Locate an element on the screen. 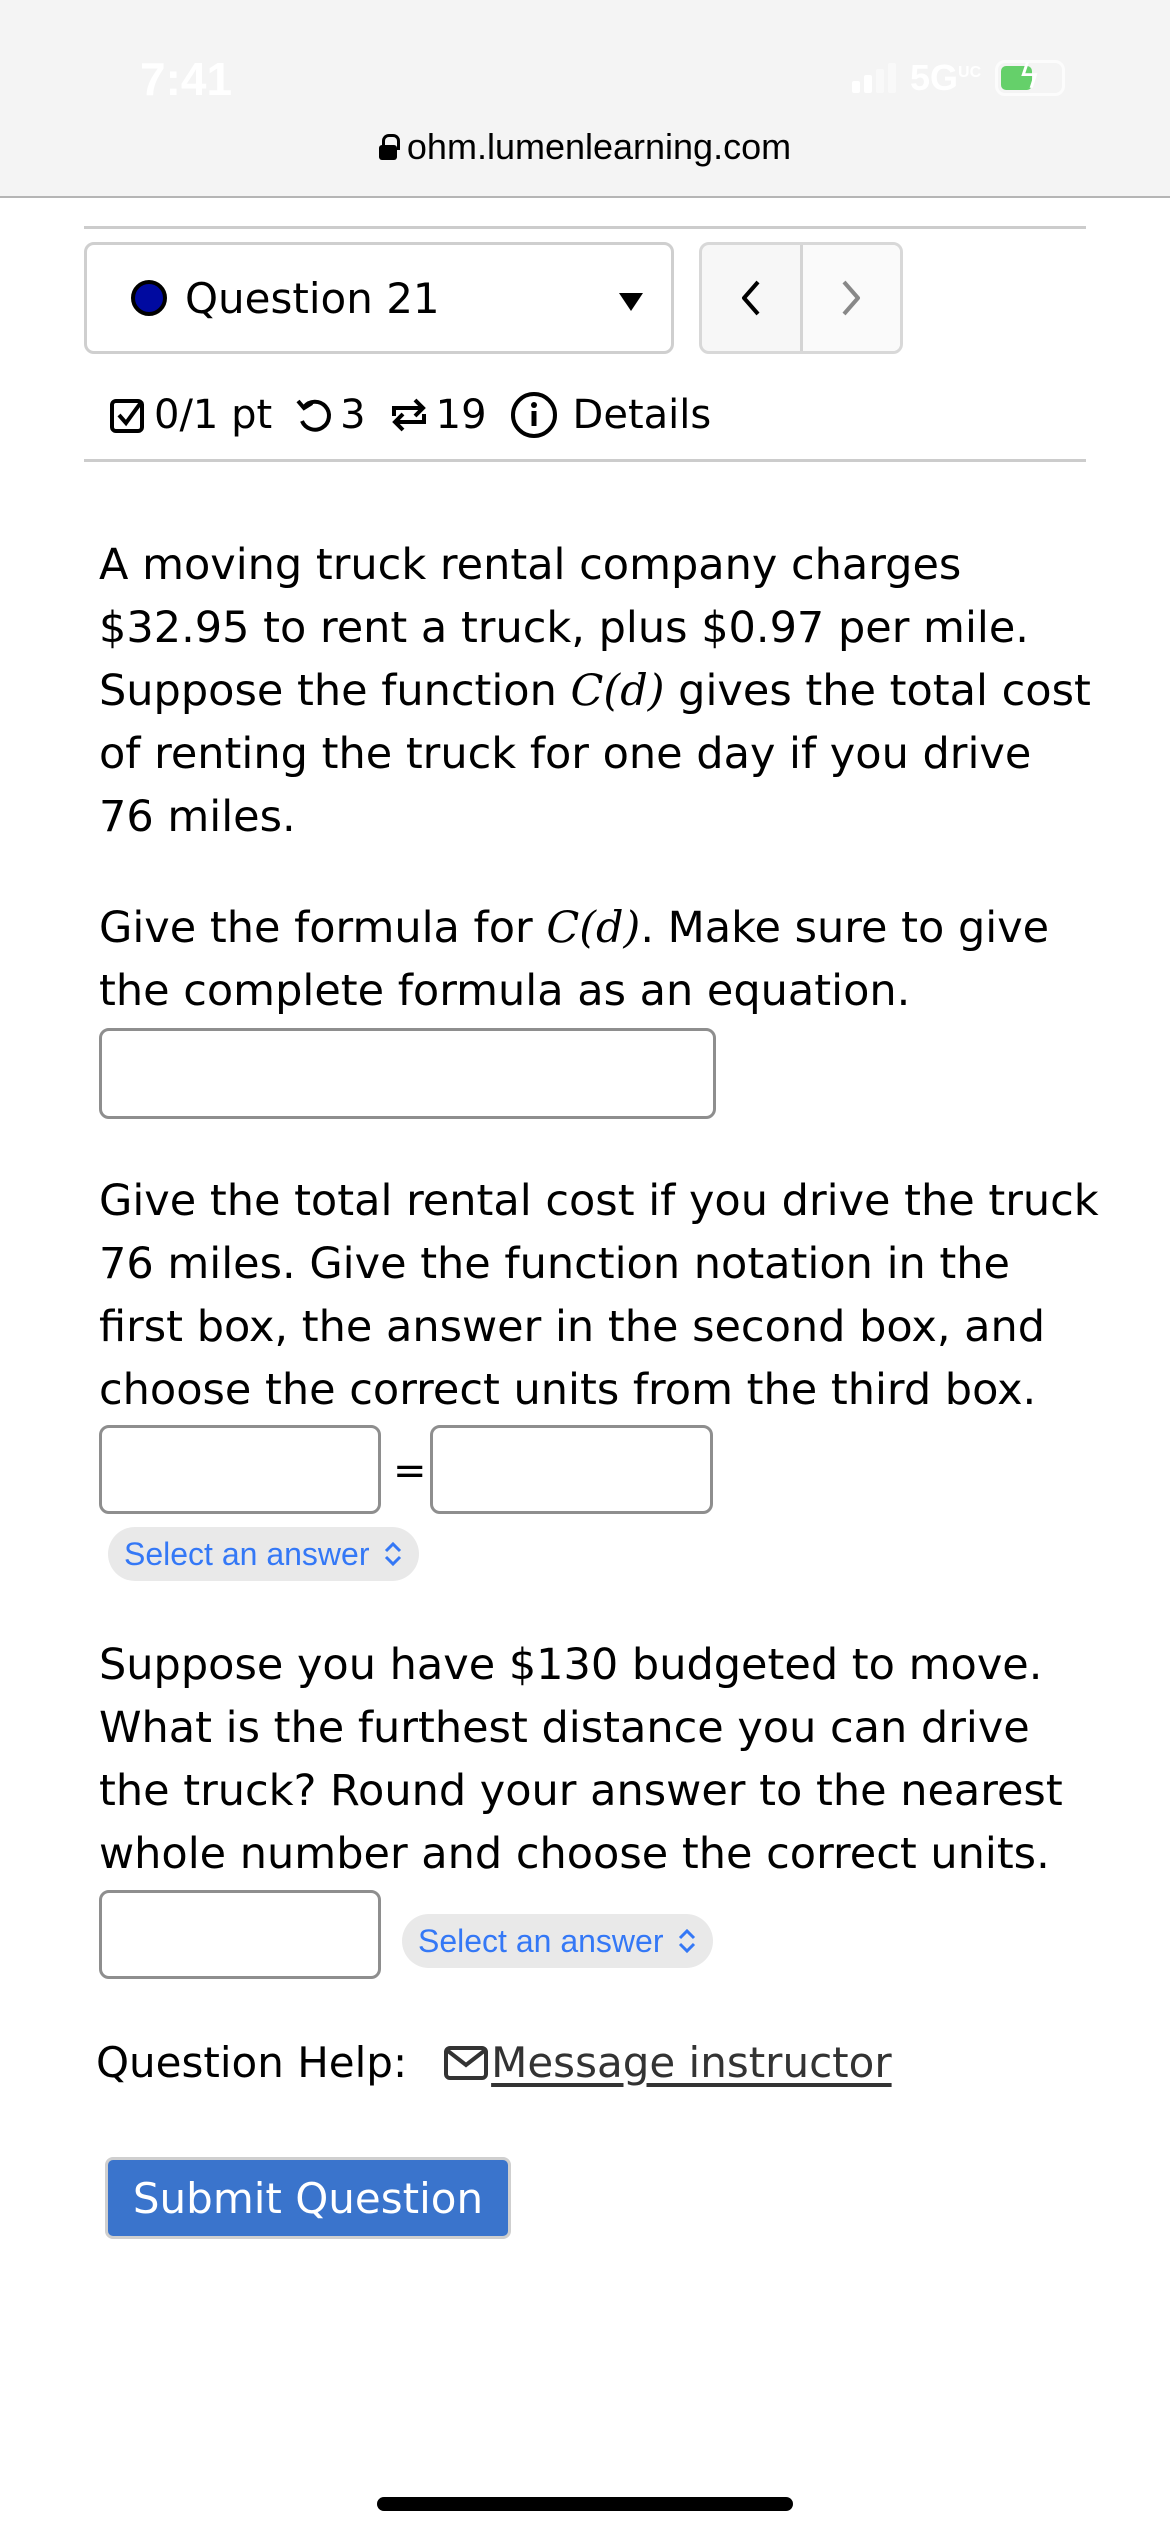 The height and width of the screenshot is (2532, 1170). function-notation-input is located at coordinates (240, 1469).